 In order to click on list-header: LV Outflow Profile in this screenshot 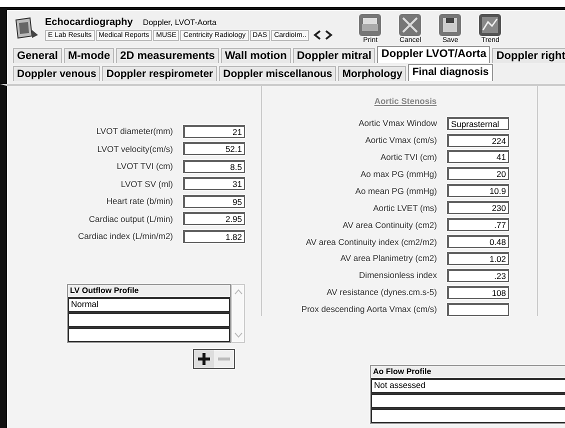, I will do `click(104, 290)`.